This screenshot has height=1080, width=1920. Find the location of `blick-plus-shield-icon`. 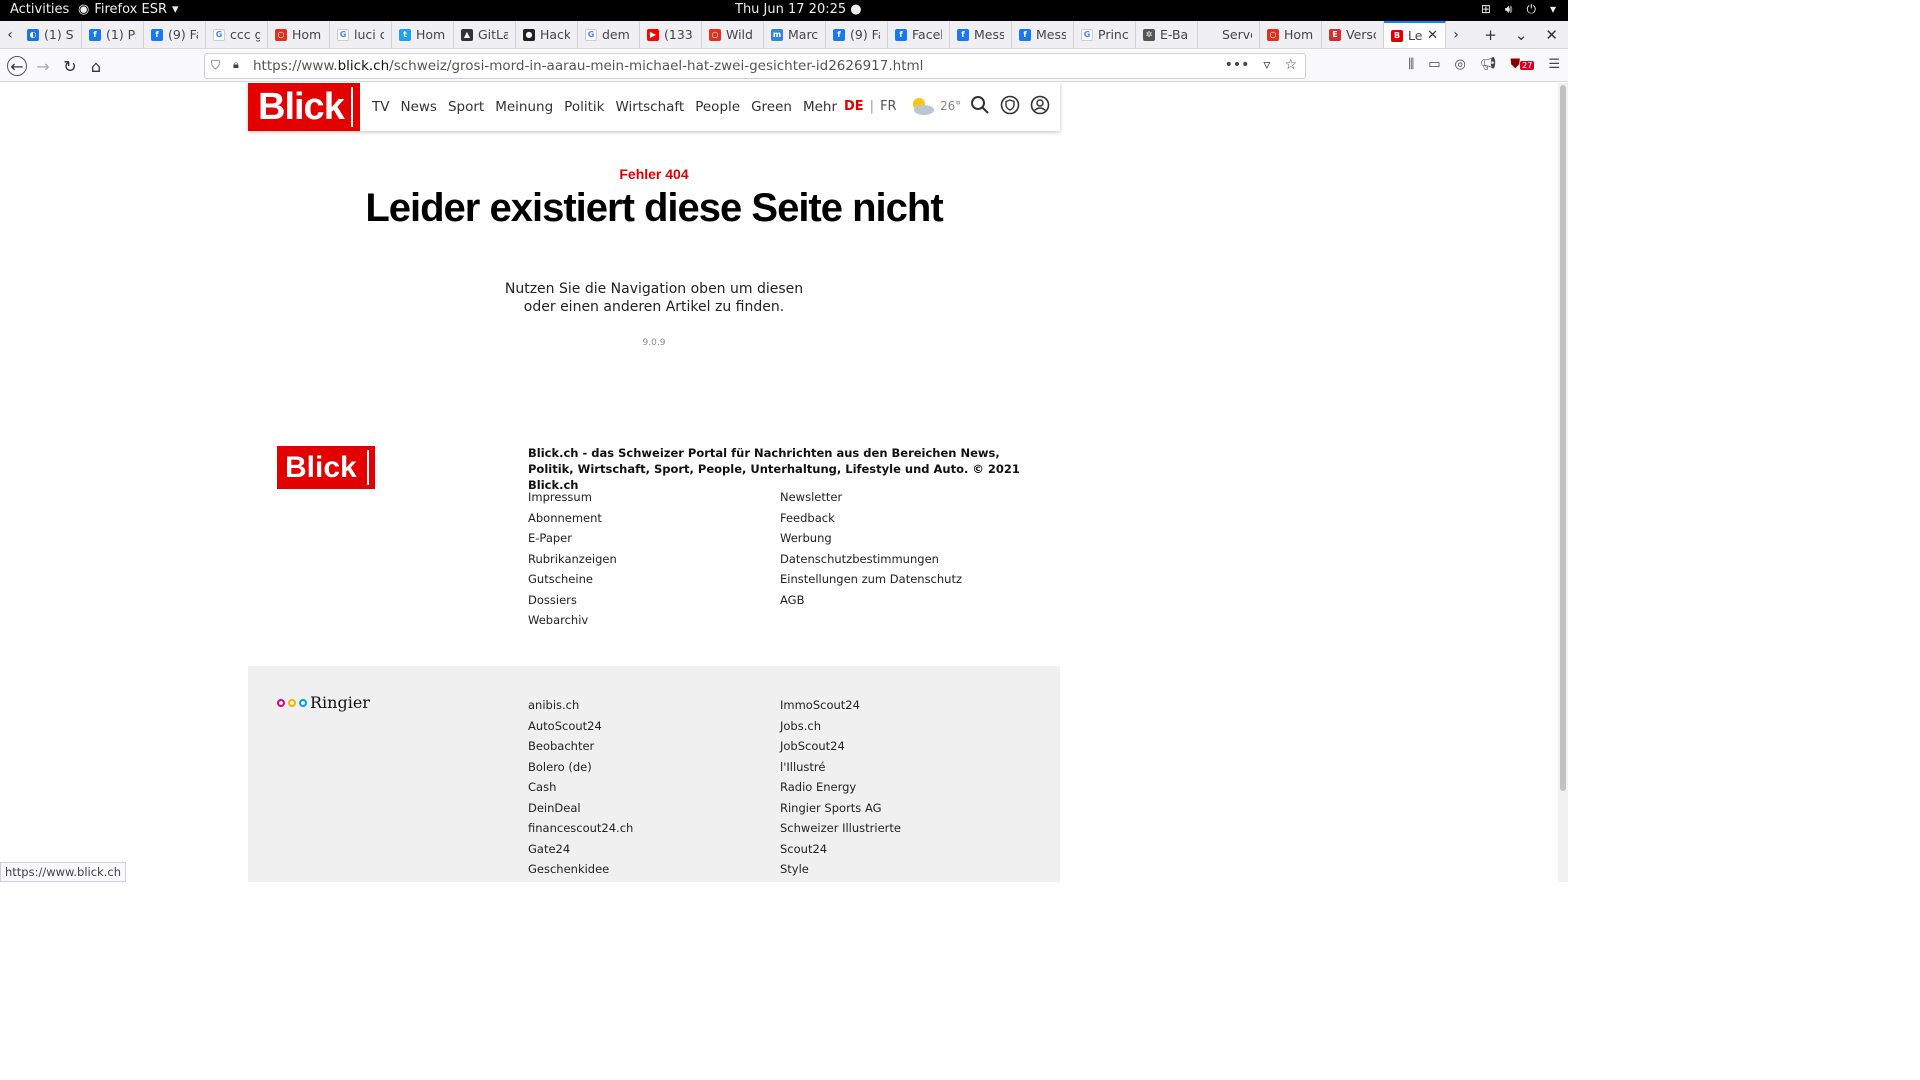

blick-plus-shield-icon is located at coordinates (1010, 105).